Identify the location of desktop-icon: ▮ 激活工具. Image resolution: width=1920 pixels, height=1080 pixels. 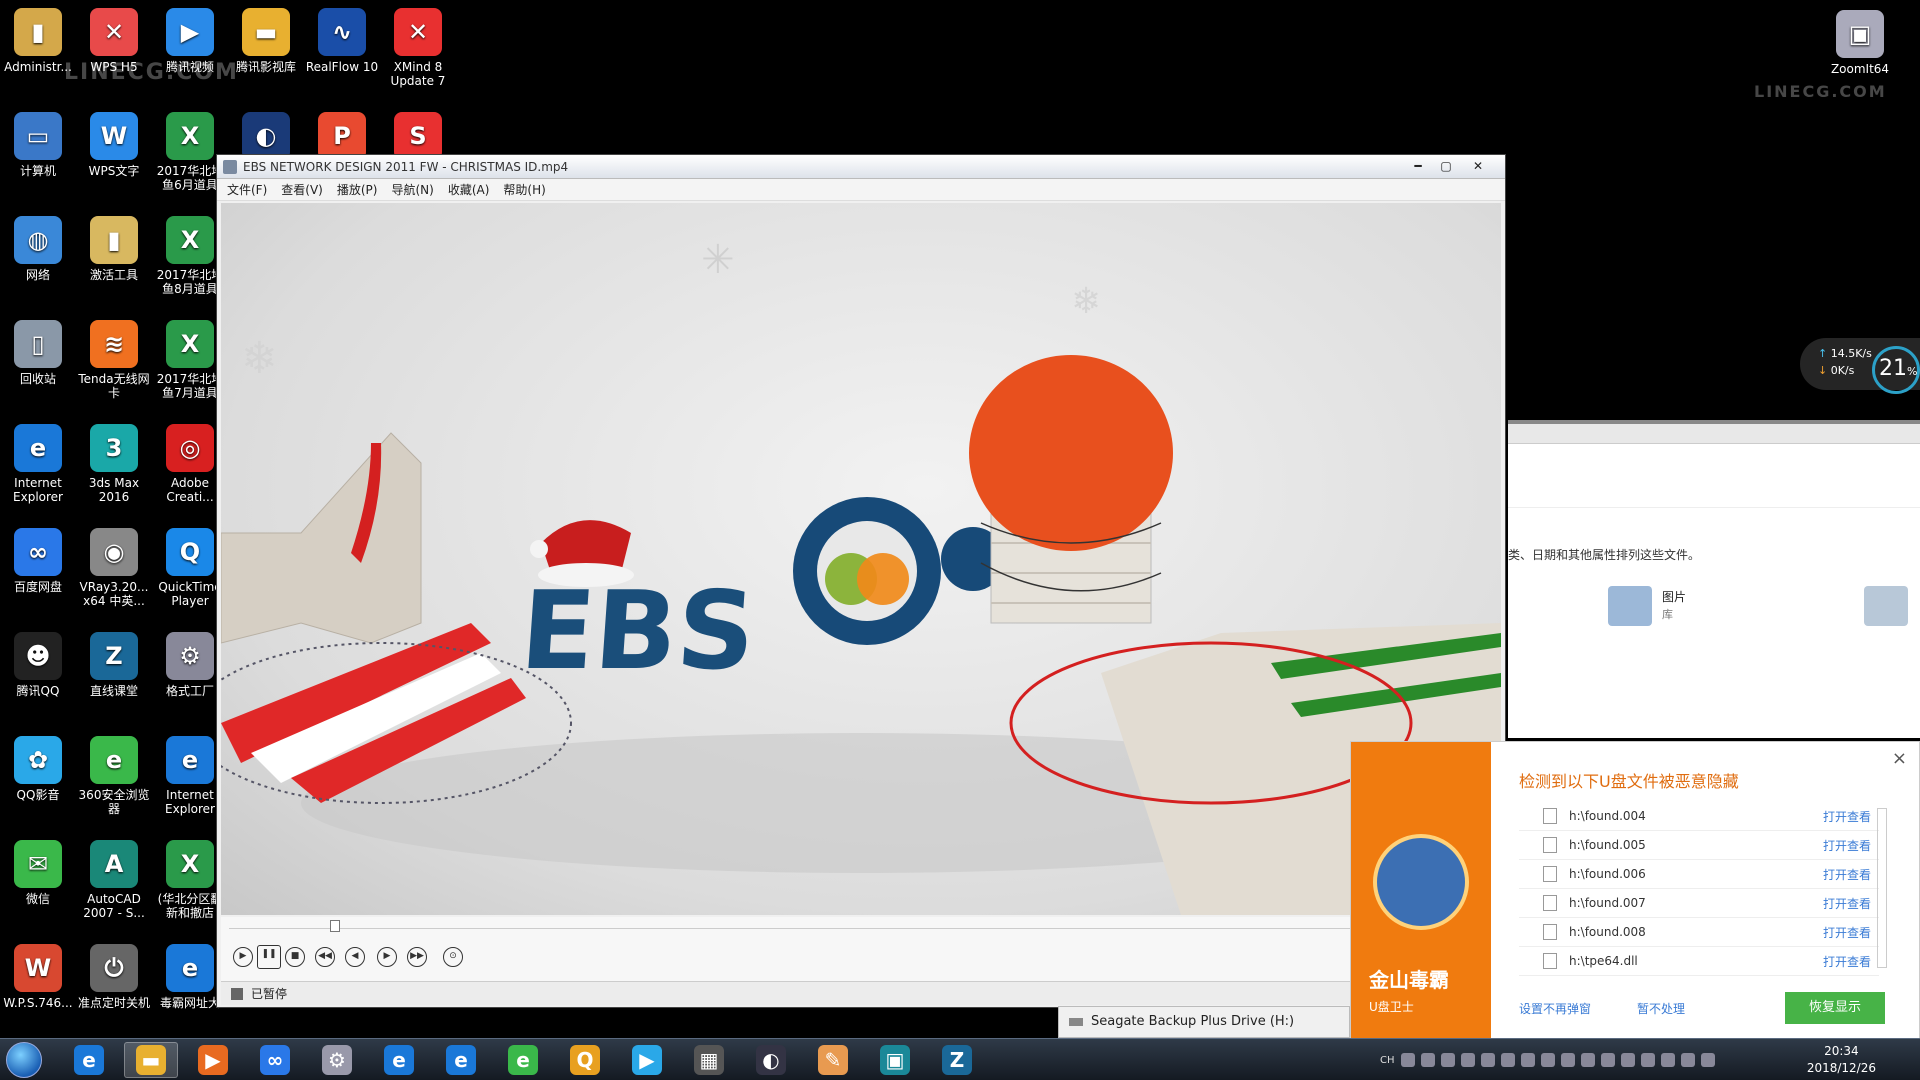
(114, 248).